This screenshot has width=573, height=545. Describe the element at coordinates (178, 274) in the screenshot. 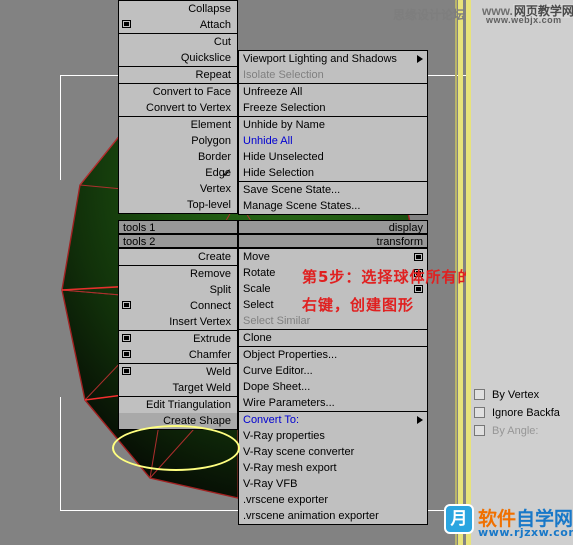

I see `tools2-item-remove: Remove` at that location.